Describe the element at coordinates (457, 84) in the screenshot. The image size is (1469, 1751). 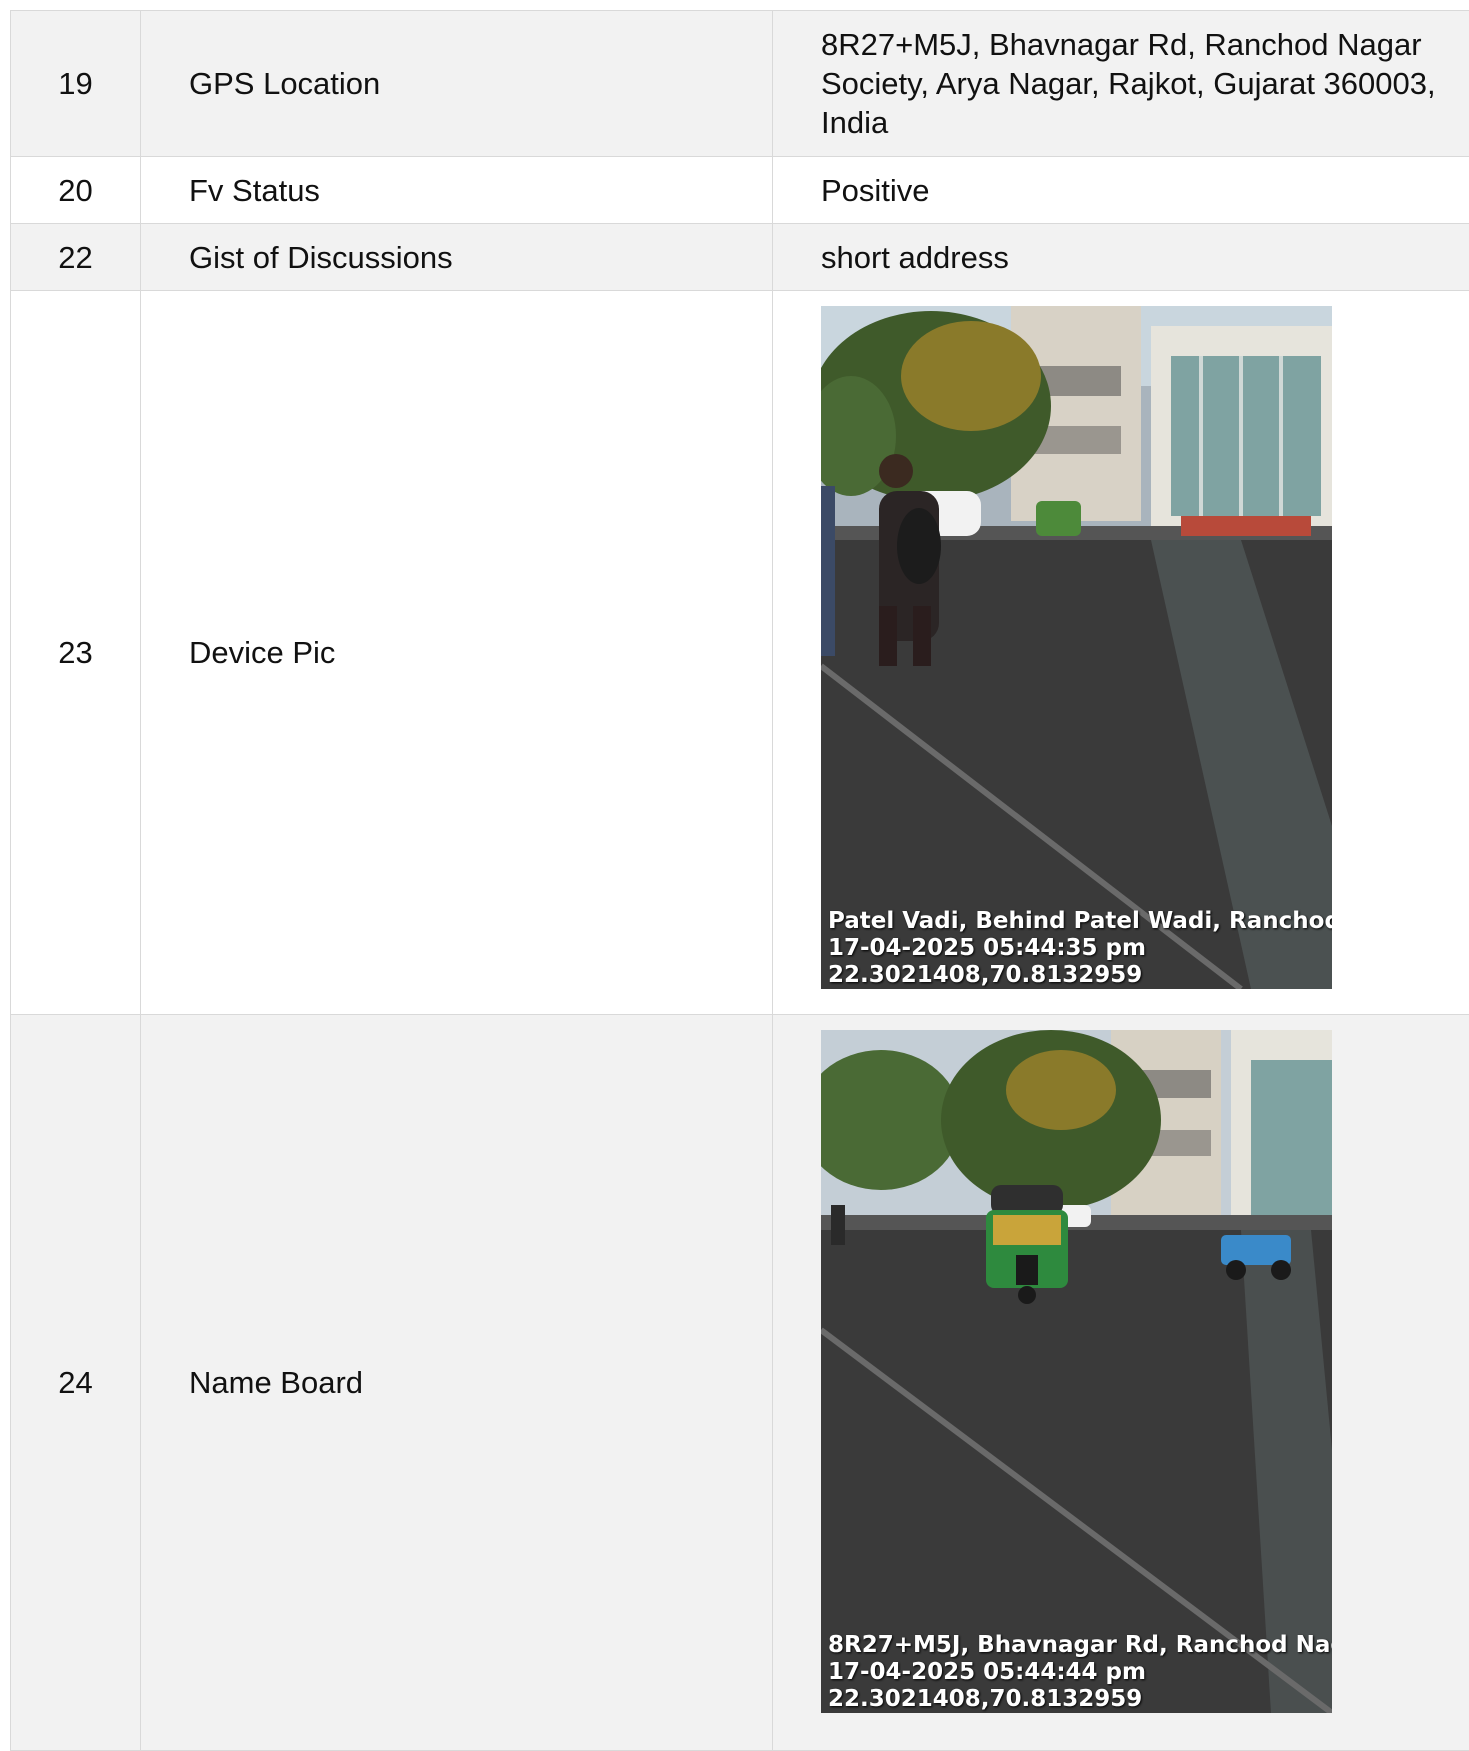
I see `field-label: GPS Location` at that location.